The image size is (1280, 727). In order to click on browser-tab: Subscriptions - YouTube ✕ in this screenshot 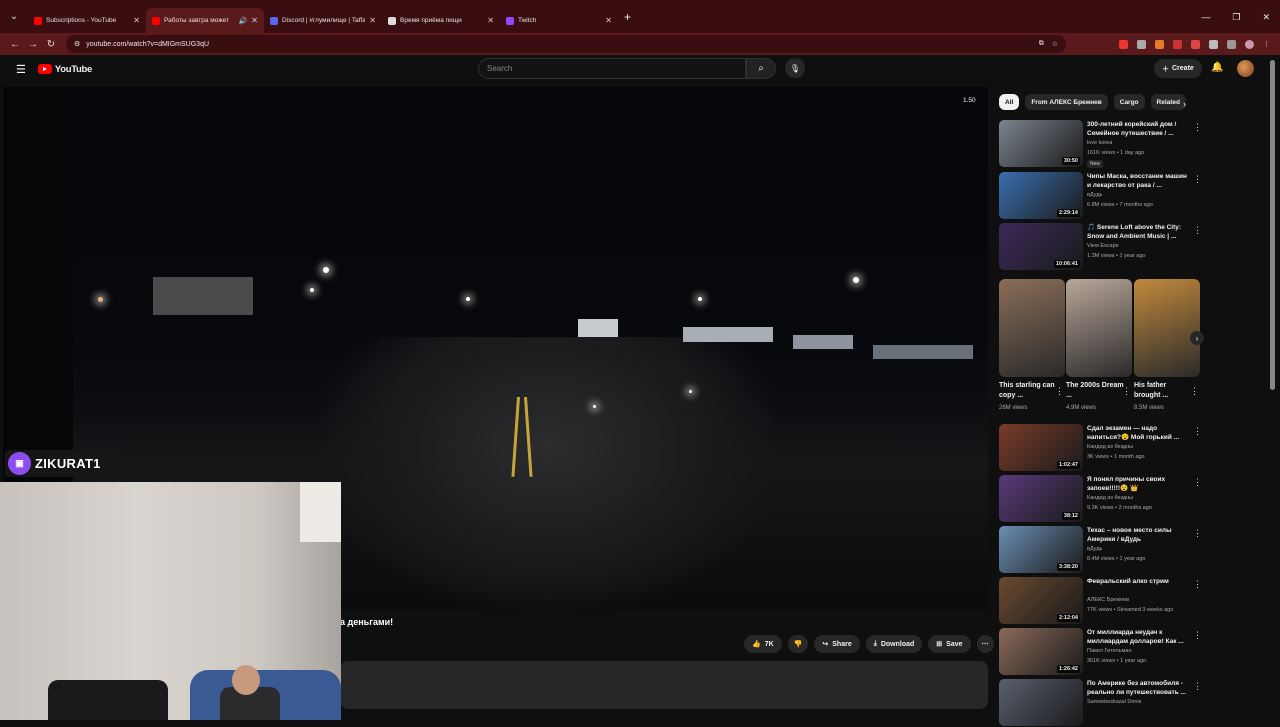, I will do `click(87, 21)`.